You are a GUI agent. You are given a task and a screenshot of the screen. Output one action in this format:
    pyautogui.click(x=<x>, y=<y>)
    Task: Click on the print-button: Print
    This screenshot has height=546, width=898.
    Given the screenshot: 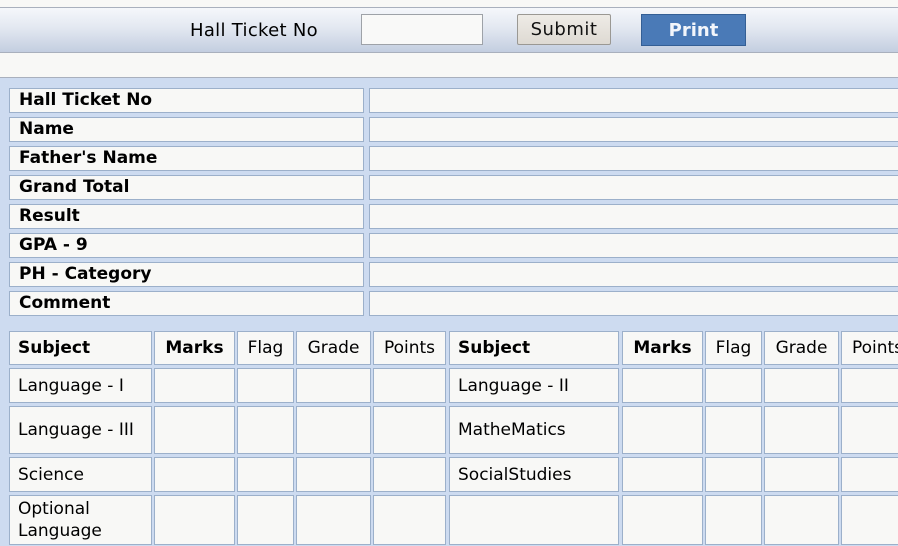 What is the action you would take?
    pyautogui.click(x=693, y=30)
    